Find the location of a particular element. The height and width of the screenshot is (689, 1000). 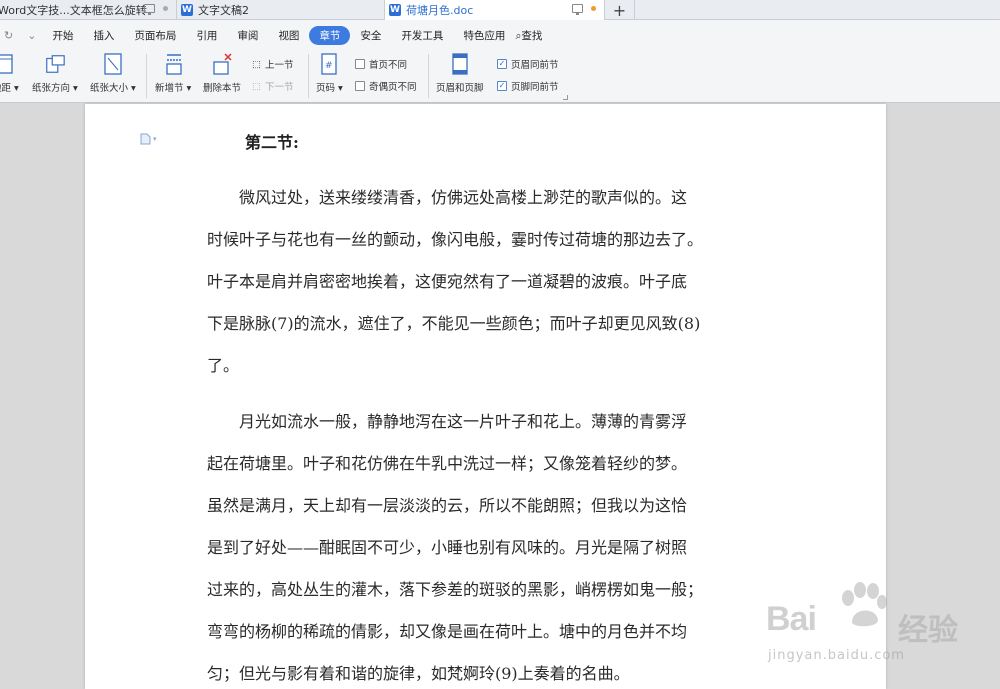

watermark-brand: Bai is located at coordinates (791, 619).